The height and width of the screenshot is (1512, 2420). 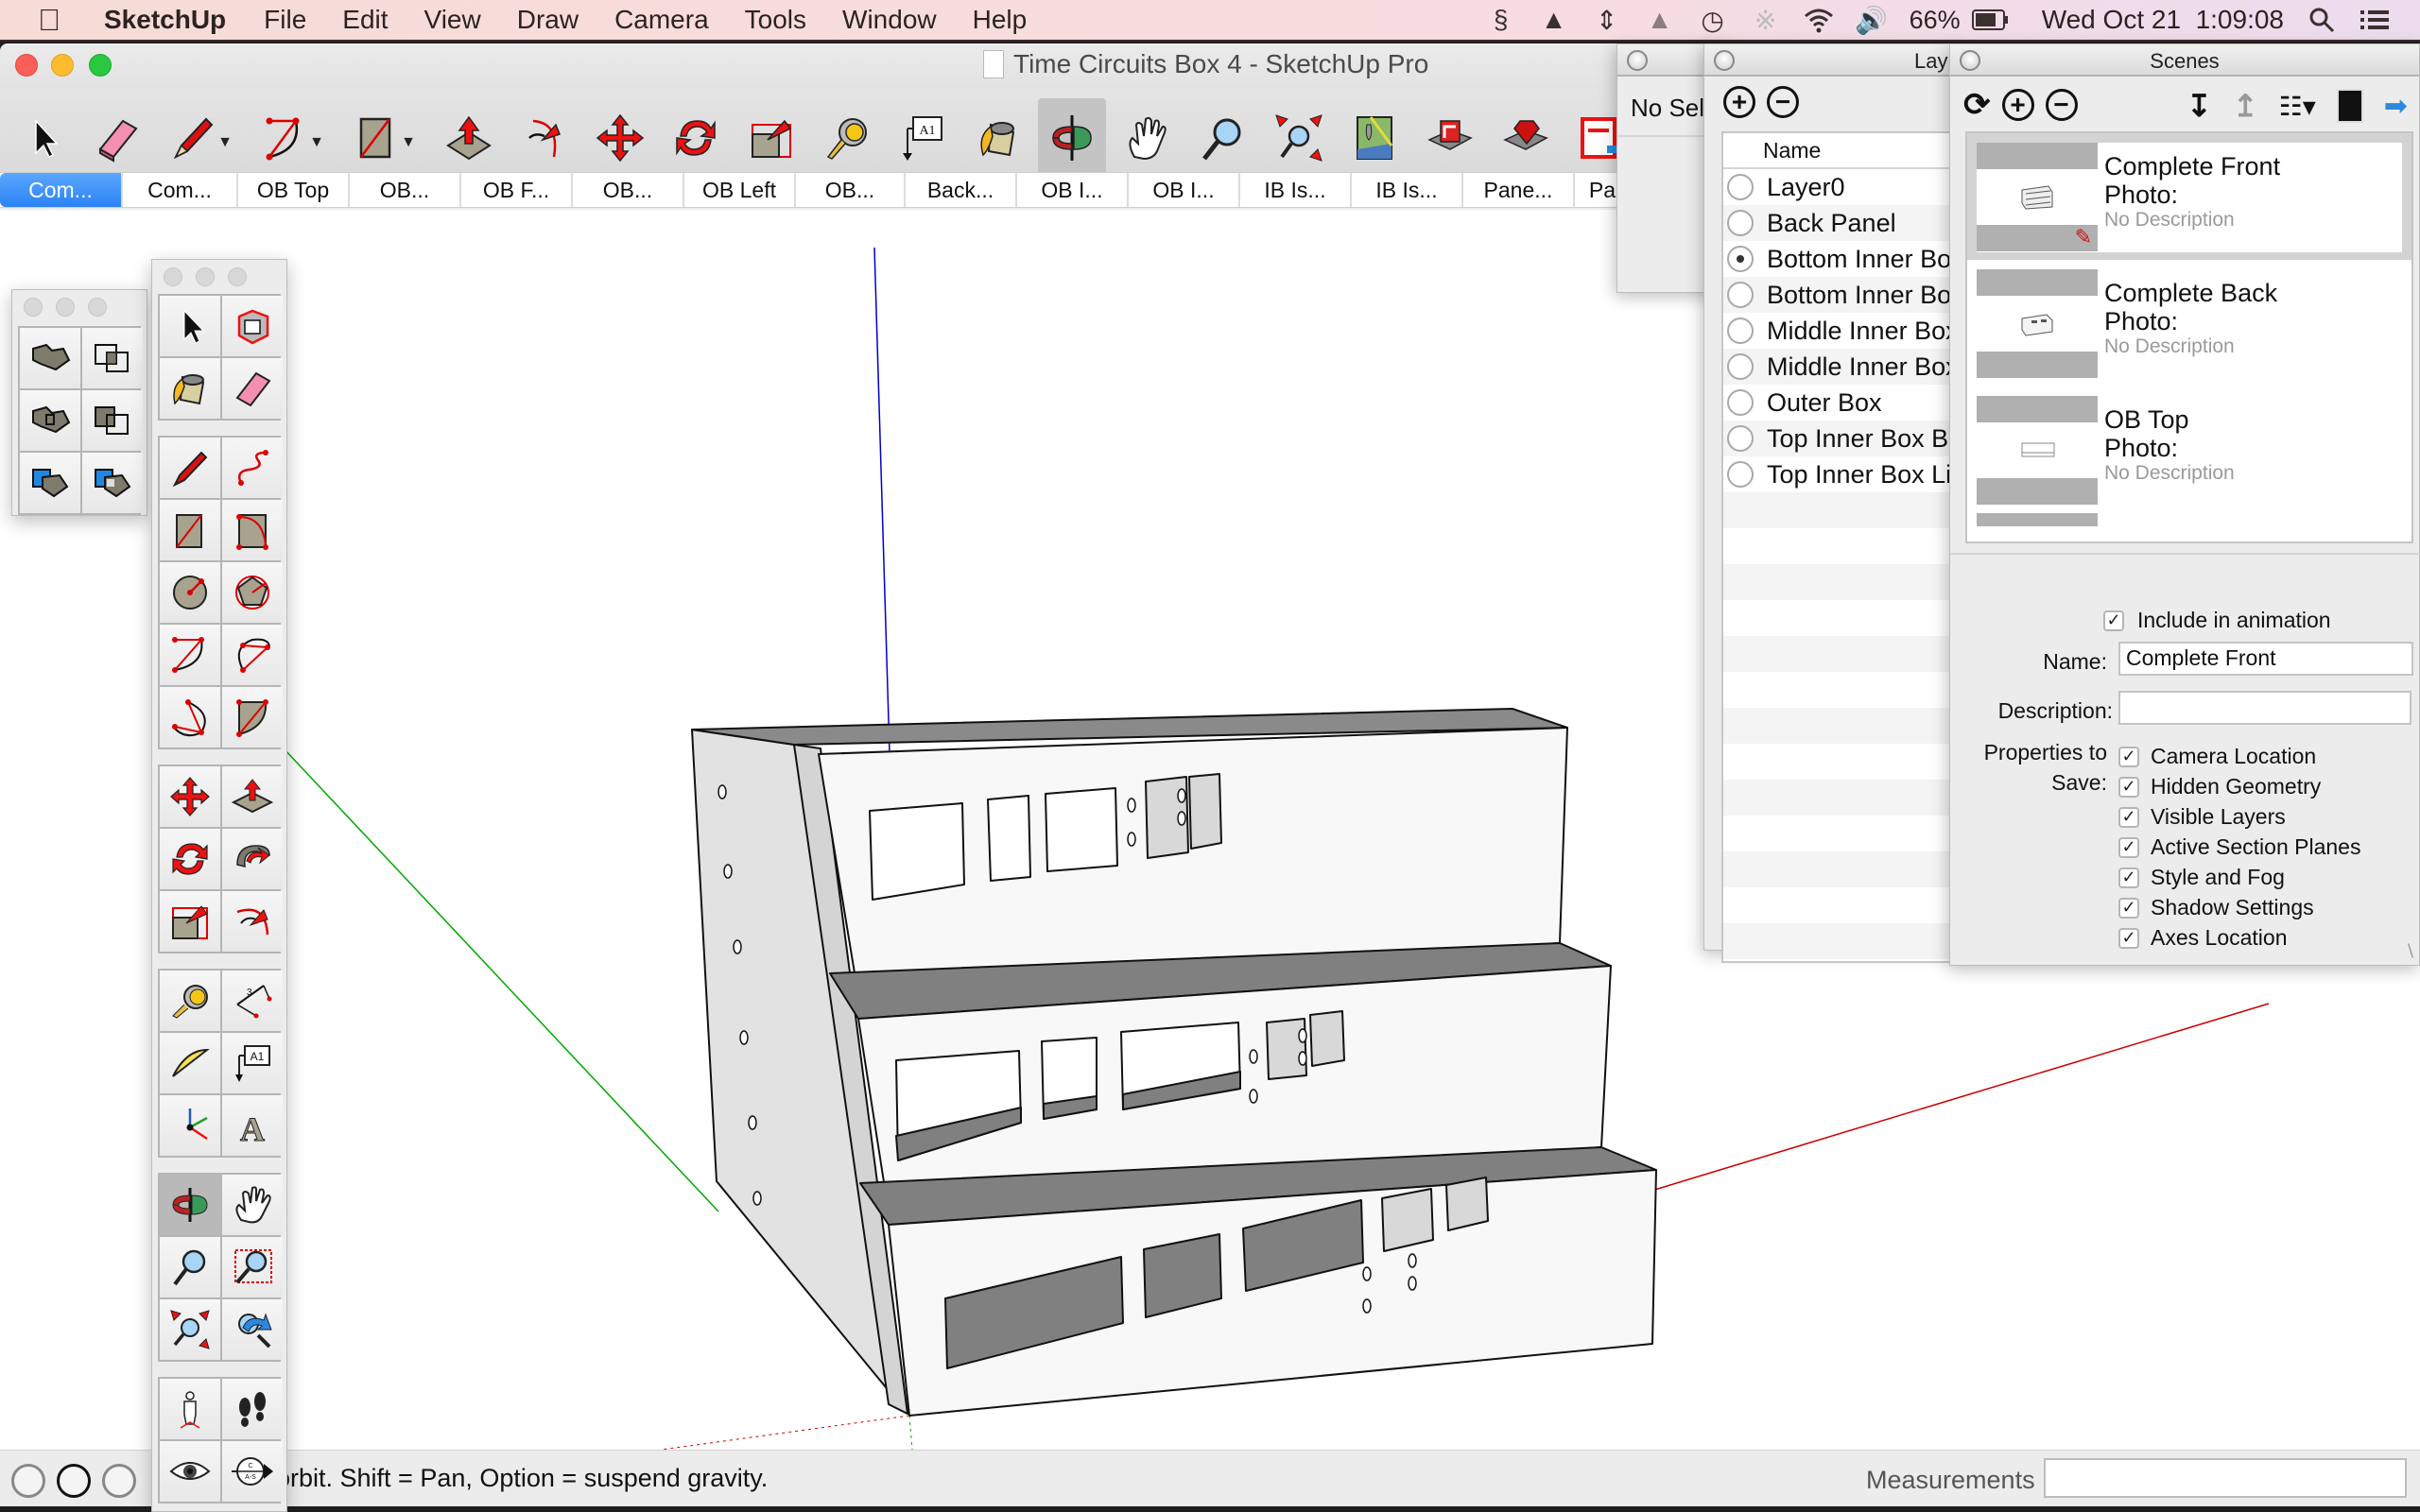 I want to click on menu-draw: Draw, so click(x=548, y=20).